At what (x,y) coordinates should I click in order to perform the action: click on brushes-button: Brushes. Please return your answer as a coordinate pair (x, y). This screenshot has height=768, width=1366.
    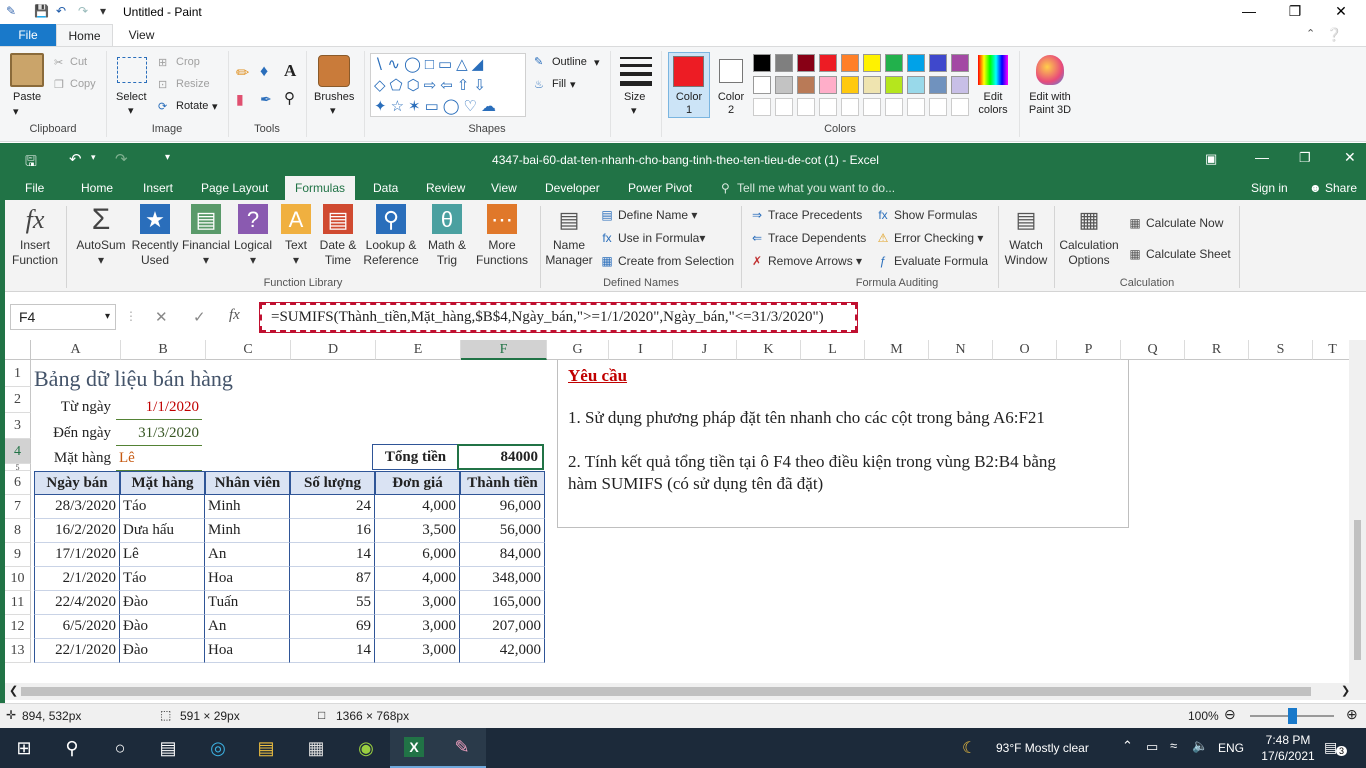
    Looking at the image, I should click on (334, 97).